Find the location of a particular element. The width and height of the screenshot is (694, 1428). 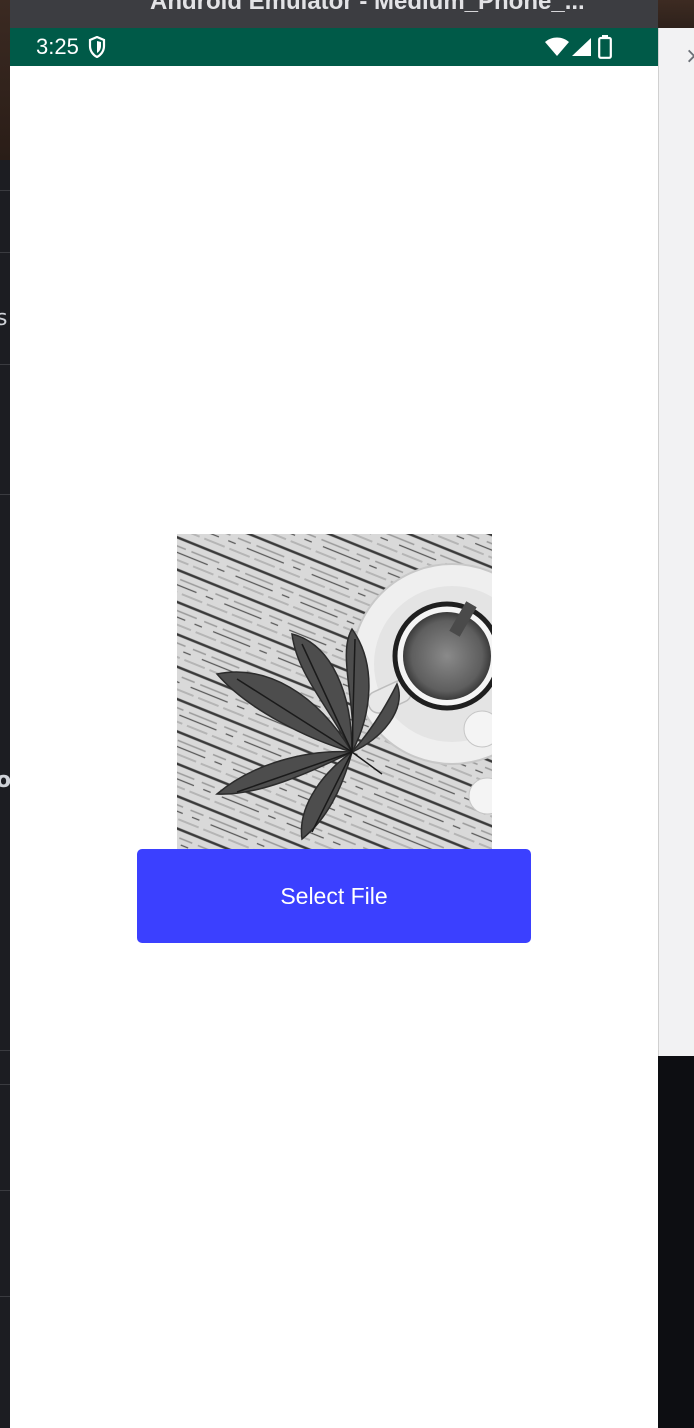

selected-image is located at coordinates (334, 691).